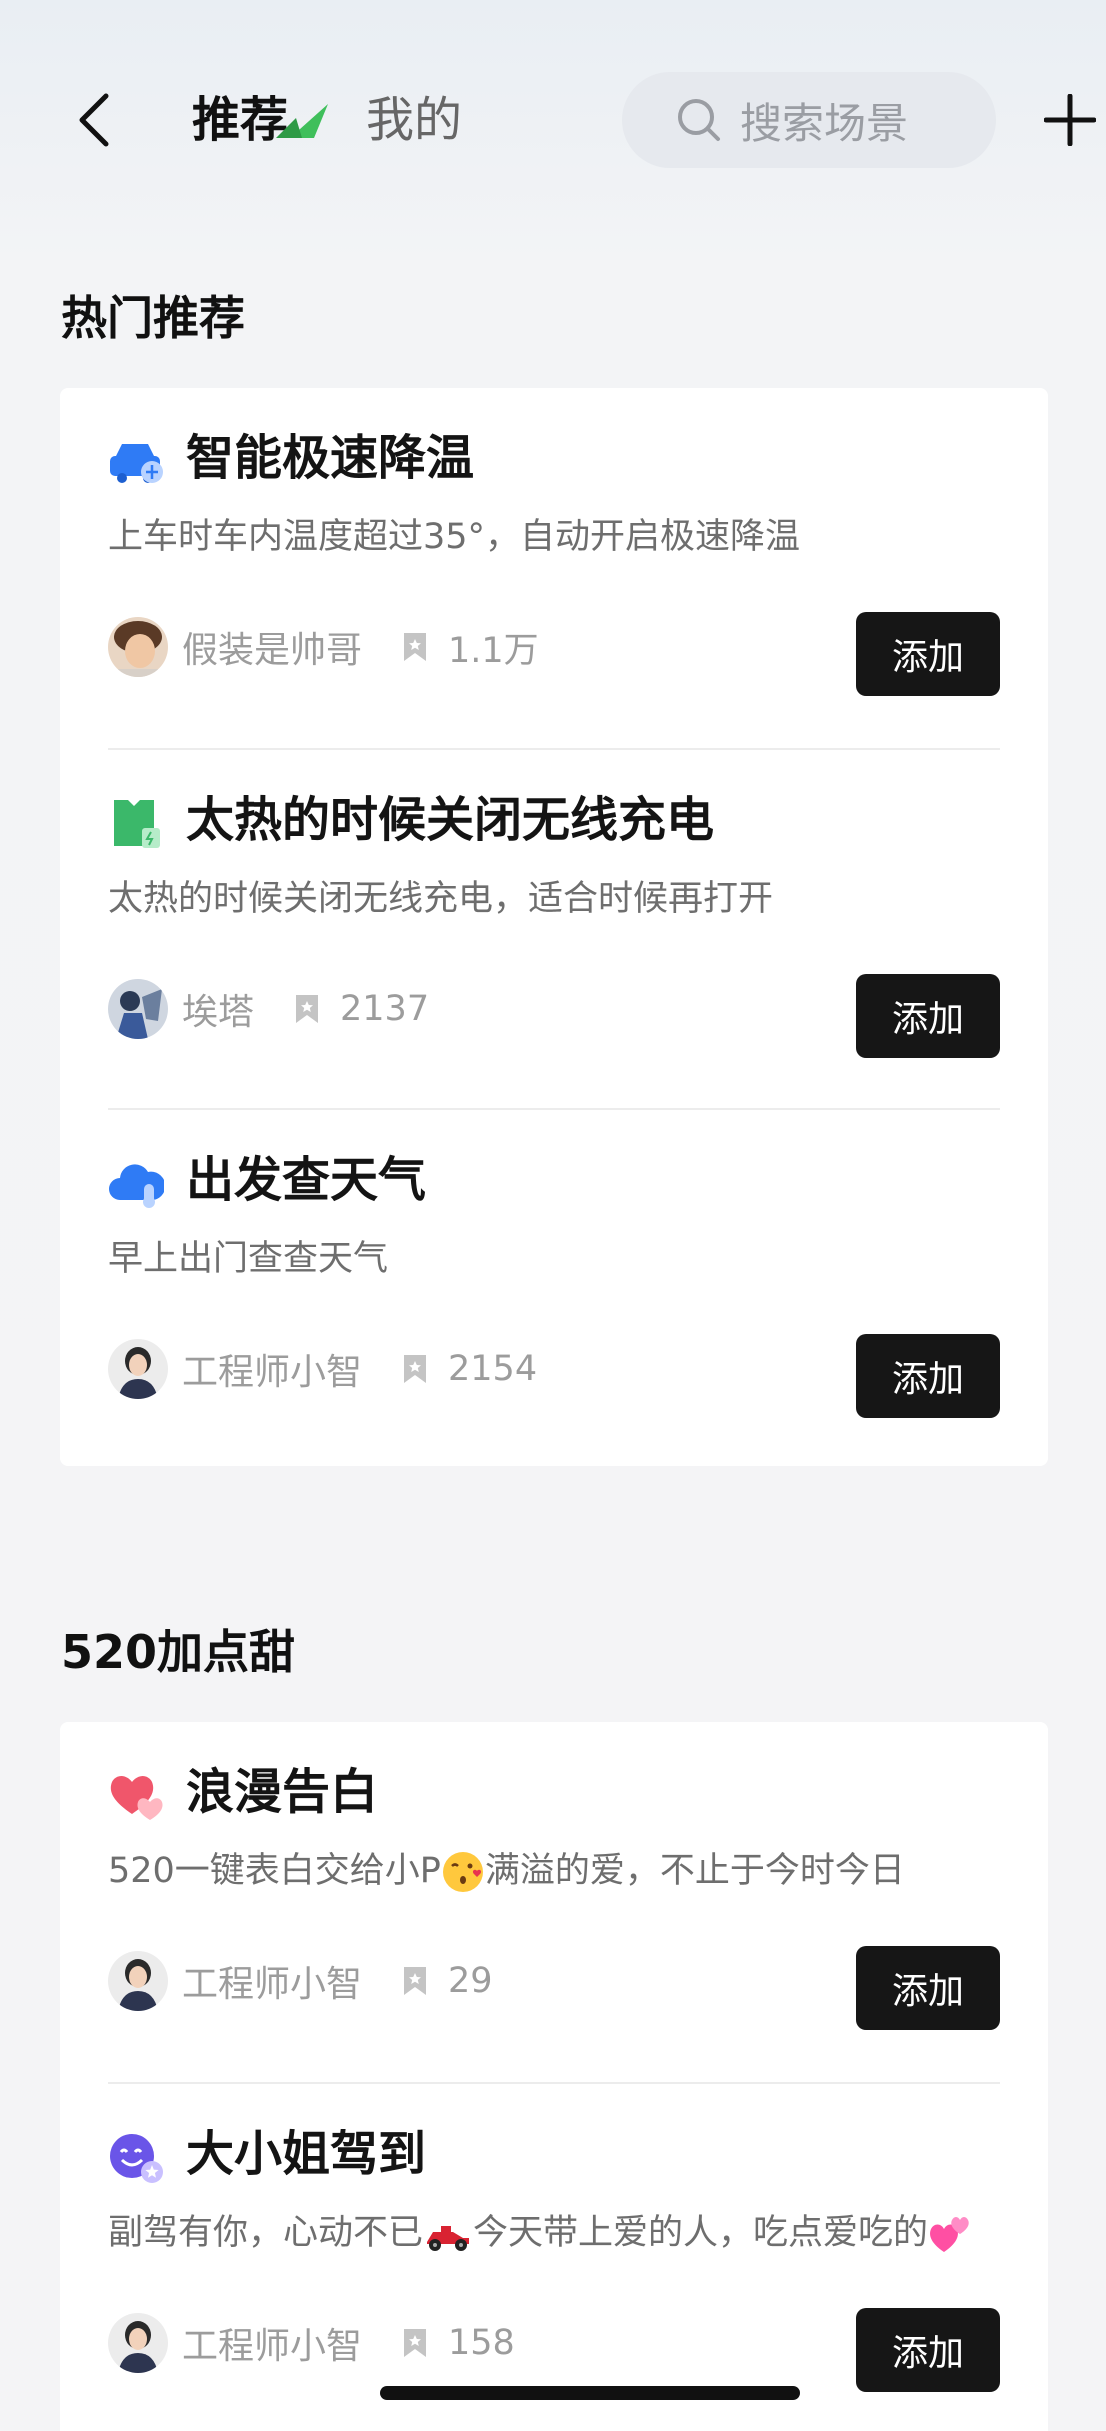  What do you see at coordinates (248, 1259) in the screenshot?
I see `item-description: 早上出门查查天气` at bounding box center [248, 1259].